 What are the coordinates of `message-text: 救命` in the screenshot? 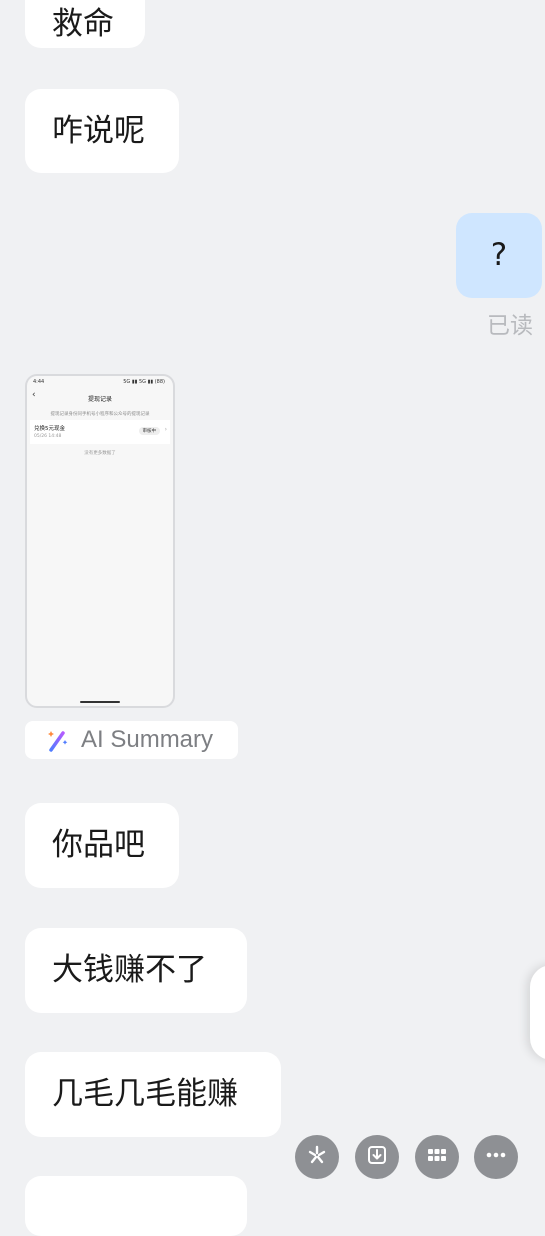 It's located at (83, 23).